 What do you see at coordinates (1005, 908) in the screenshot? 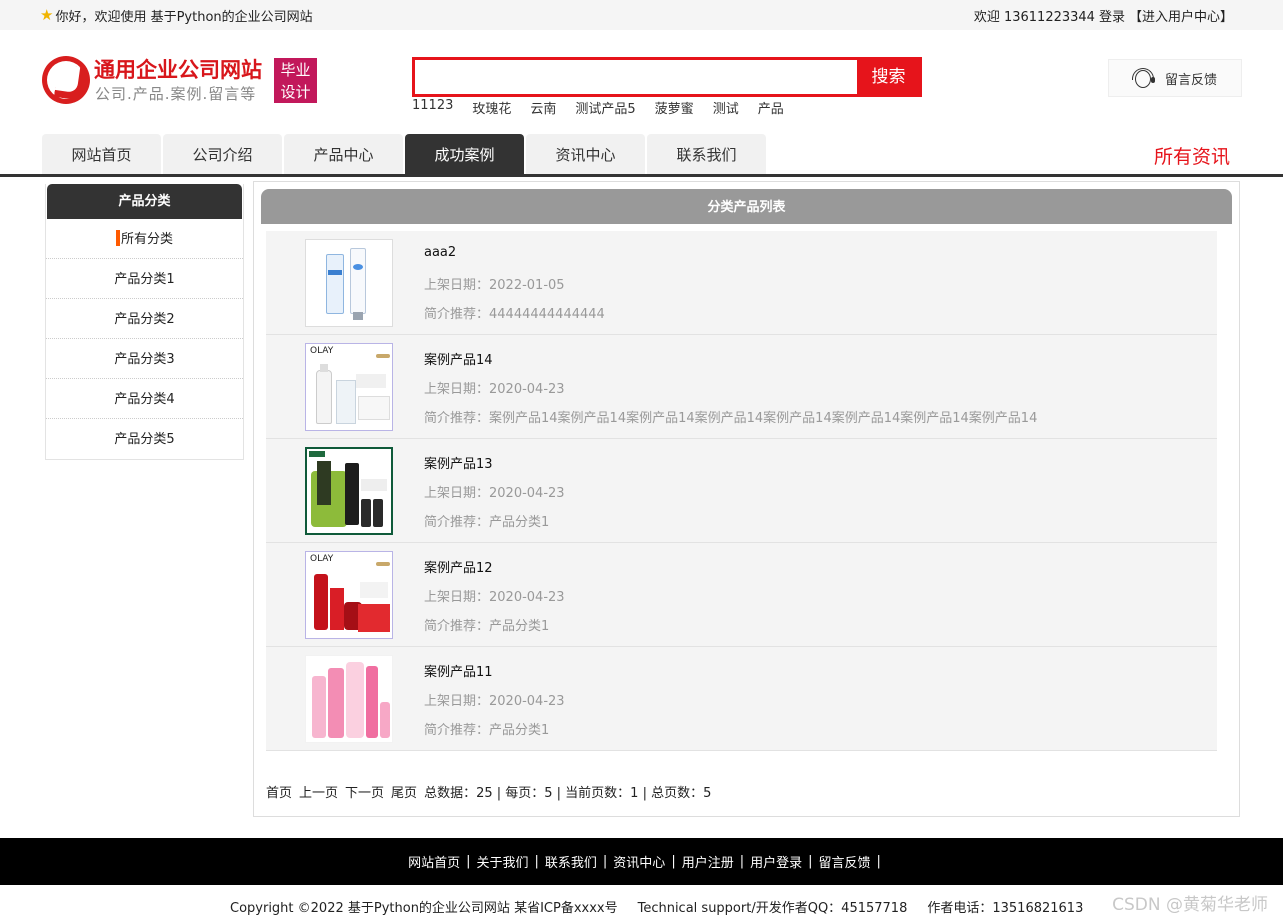
I see `phone-text: 作者电话：13516821613` at bounding box center [1005, 908].